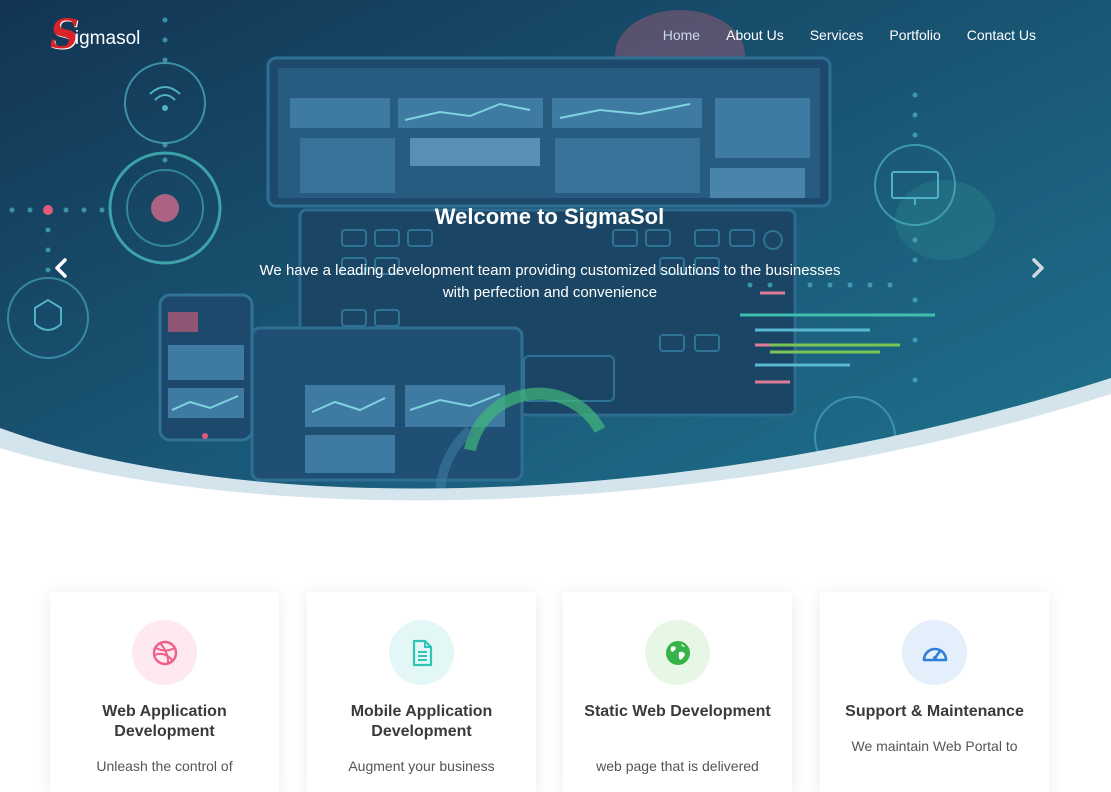 The width and height of the screenshot is (1111, 792). What do you see at coordinates (107, 38) in the screenshot?
I see `logo-text: igmasol` at bounding box center [107, 38].